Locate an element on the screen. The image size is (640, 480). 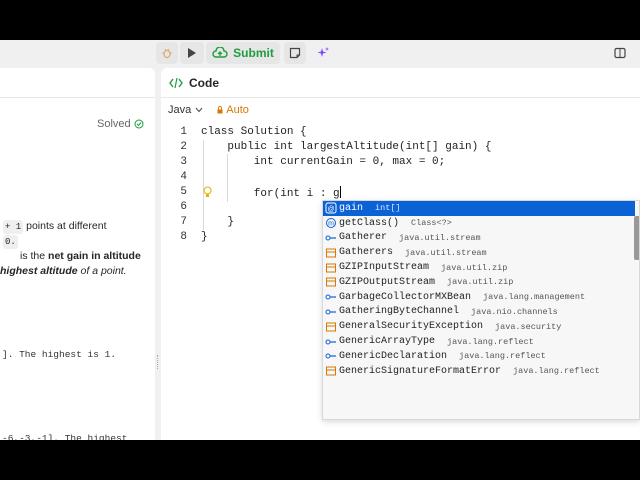
line2-bold: net gain in altitude is located at coordinates (94, 256).